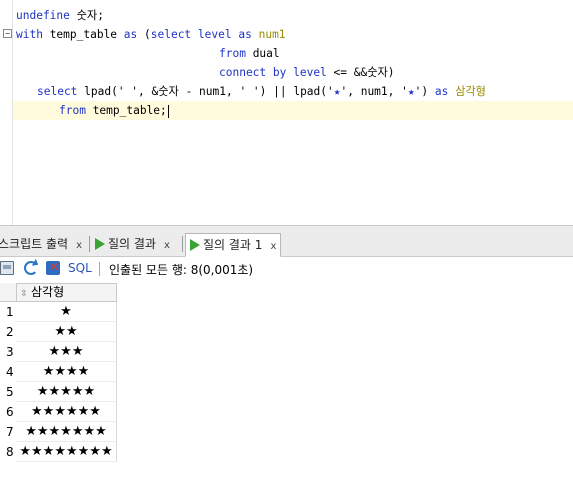 Image resolution: width=573 pixels, height=481 pixels. Describe the element at coordinates (10, 452) in the screenshot. I see `row-number: 8` at that location.